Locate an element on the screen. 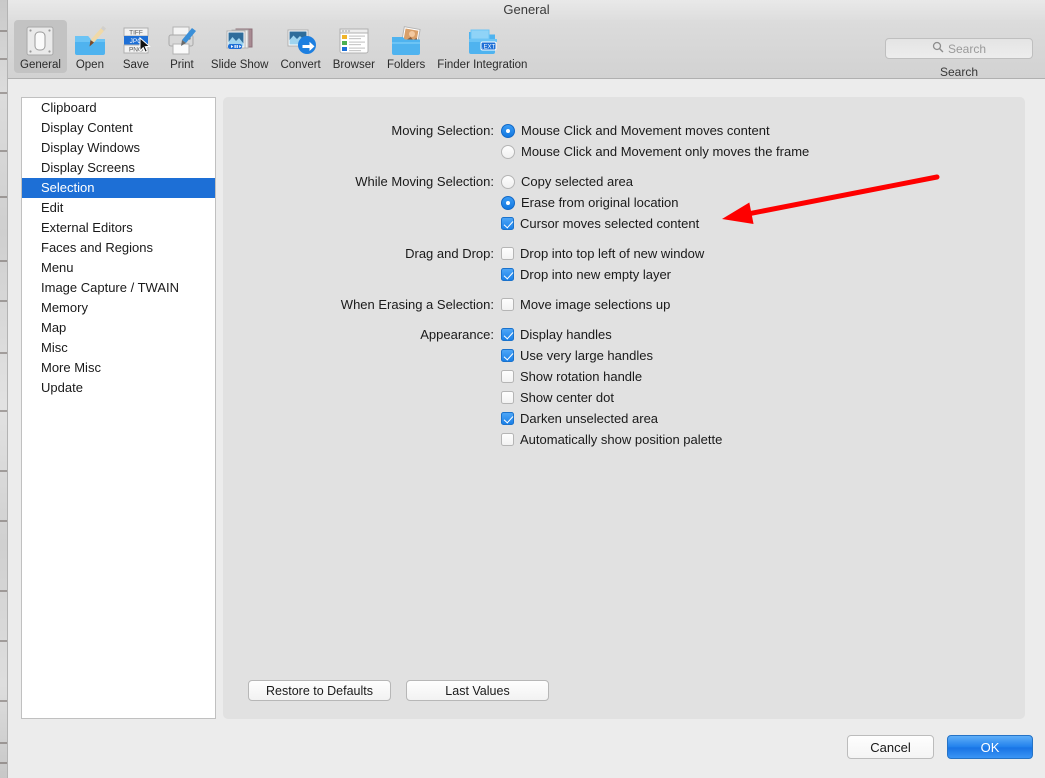 The image size is (1045, 778). settings-control: Display handles is located at coordinates (556, 334).